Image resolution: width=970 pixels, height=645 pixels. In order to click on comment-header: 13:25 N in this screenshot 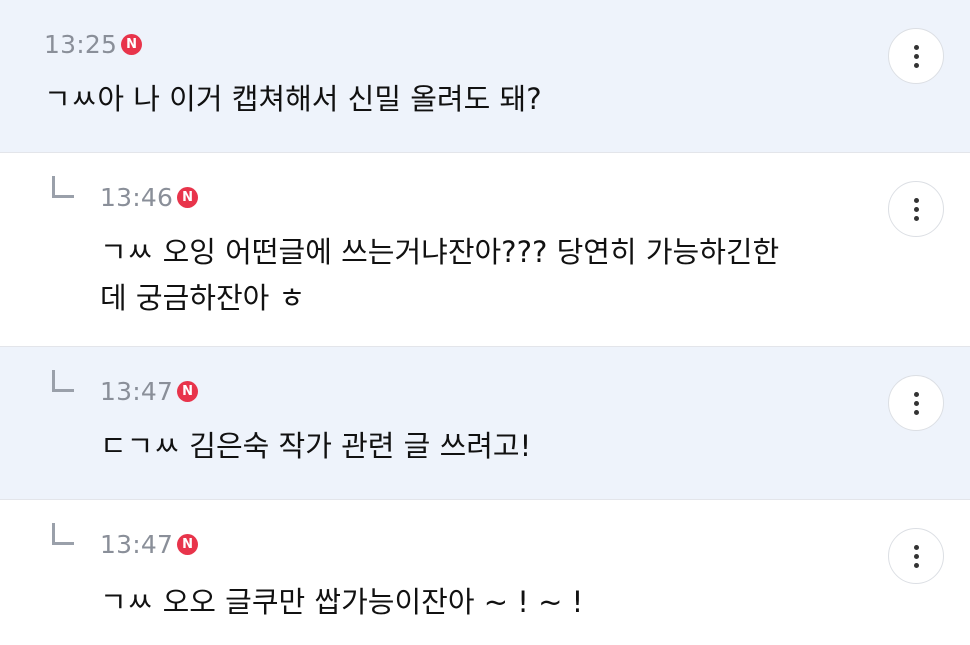, I will do `click(93, 44)`.